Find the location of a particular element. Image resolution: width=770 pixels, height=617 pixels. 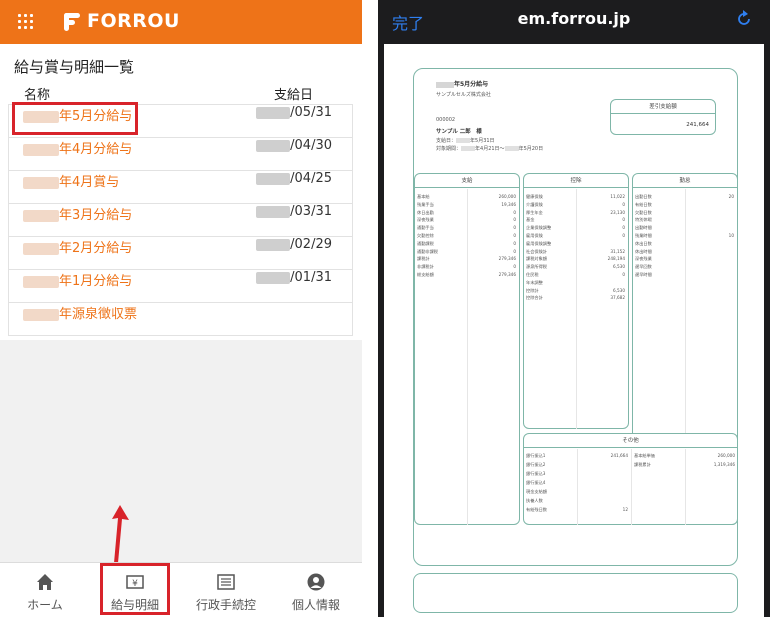

list-item: 年4月賞与 /04/25 is located at coordinates (180, 187).